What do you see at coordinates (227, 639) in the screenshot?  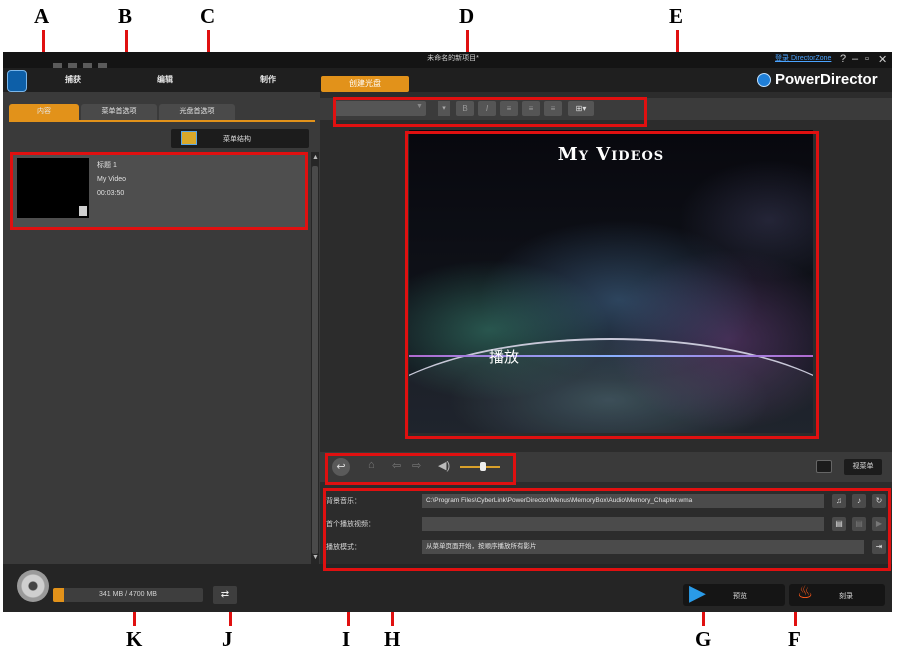 I see `callout-j: J` at bounding box center [227, 639].